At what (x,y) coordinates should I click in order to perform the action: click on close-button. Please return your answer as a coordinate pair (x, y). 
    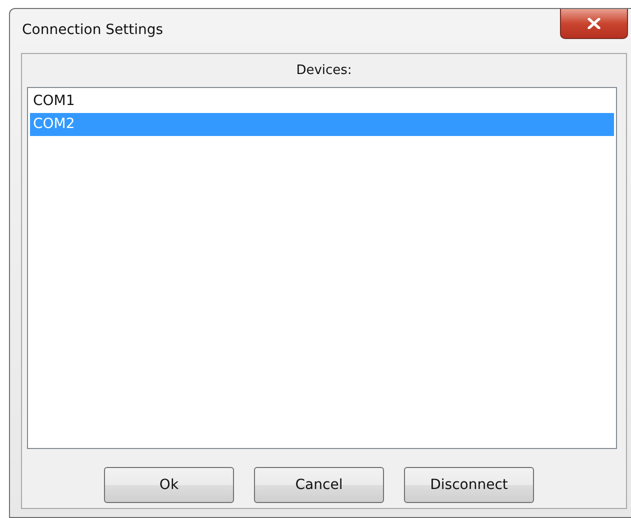
    Looking at the image, I should click on (594, 24).